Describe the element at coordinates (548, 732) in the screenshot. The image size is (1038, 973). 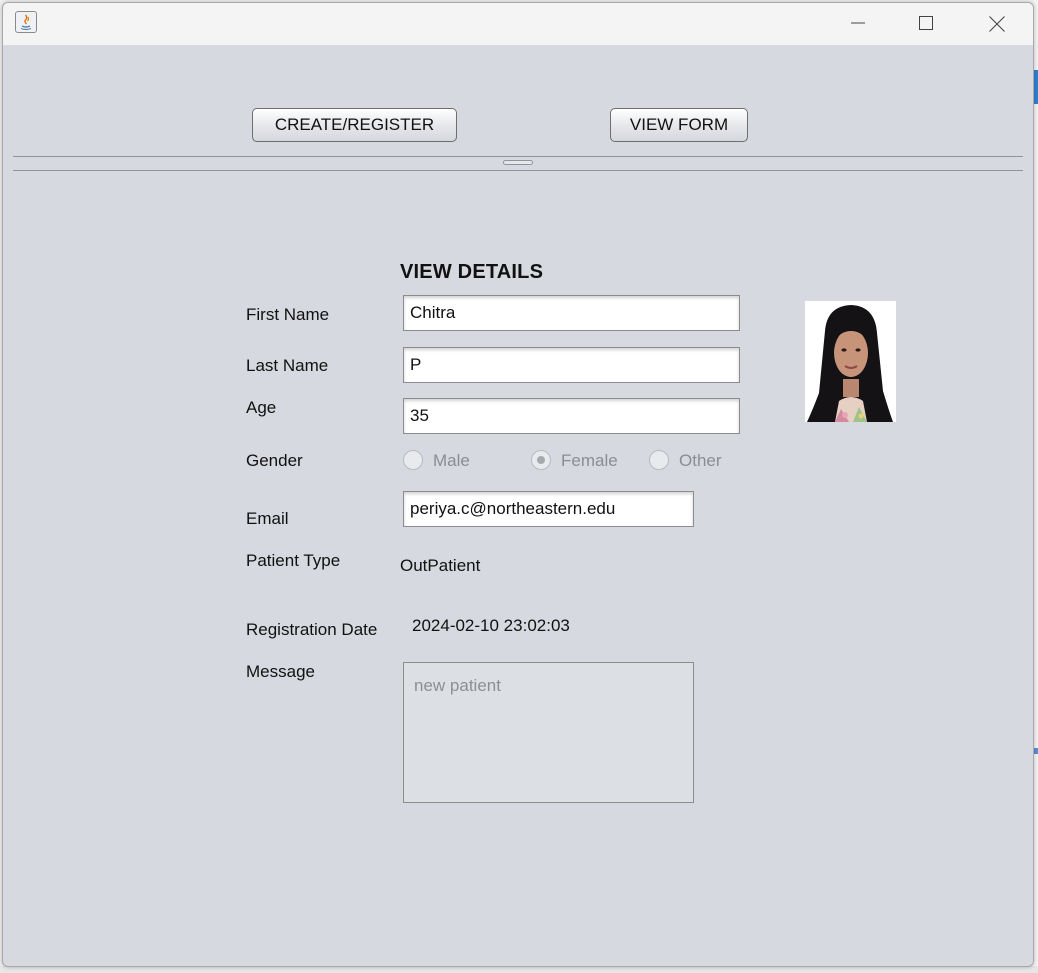
I see `message-textarea: new patient` at that location.